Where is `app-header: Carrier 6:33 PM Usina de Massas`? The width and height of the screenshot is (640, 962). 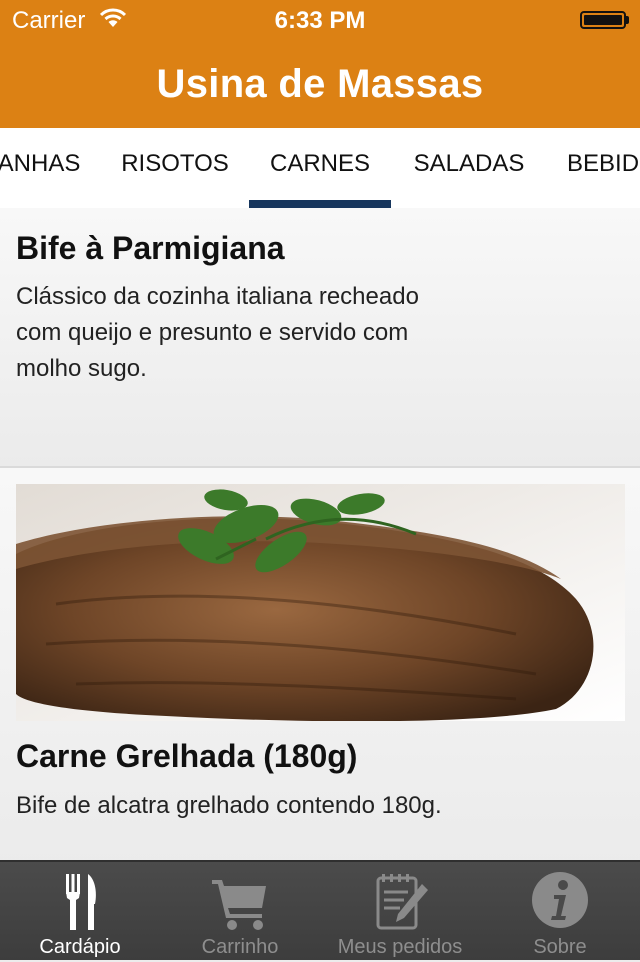 app-header: Carrier 6:33 PM Usina de Massas is located at coordinates (320, 64).